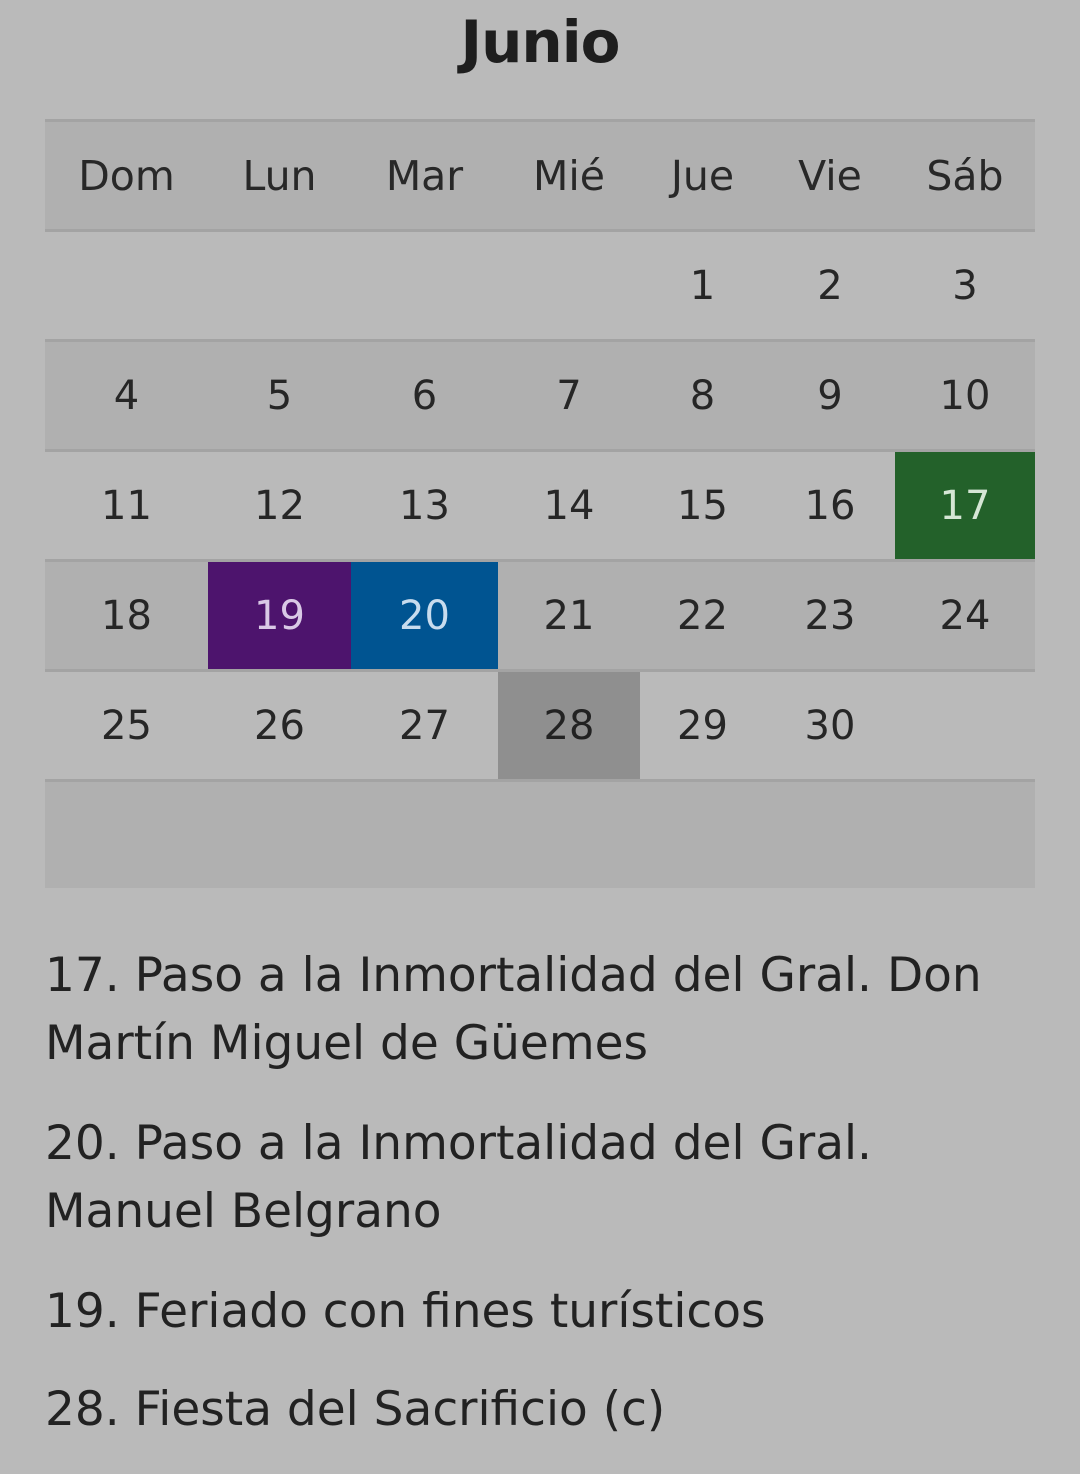 The width and height of the screenshot is (1080, 1474). What do you see at coordinates (540, 833) in the screenshot?
I see `empty-week-row` at bounding box center [540, 833].